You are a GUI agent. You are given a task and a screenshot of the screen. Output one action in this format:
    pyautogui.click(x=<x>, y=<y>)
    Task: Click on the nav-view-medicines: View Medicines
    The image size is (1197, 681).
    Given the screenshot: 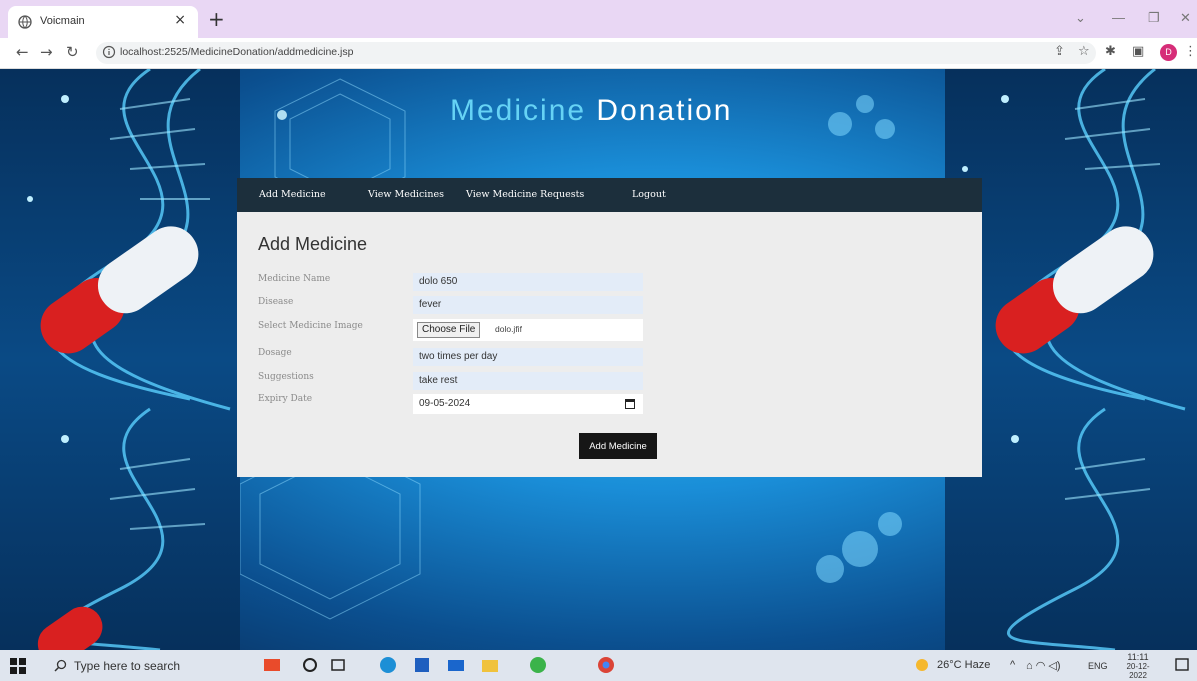 What is the action you would take?
    pyautogui.click(x=406, y=194)
    